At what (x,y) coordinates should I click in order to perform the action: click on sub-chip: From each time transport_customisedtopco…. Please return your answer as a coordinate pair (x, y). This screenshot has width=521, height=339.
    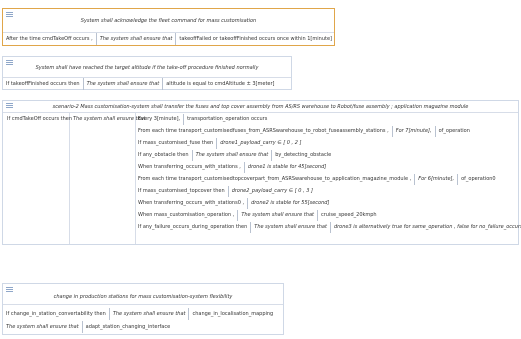
    Looking at the image, I should click on (275, 179).